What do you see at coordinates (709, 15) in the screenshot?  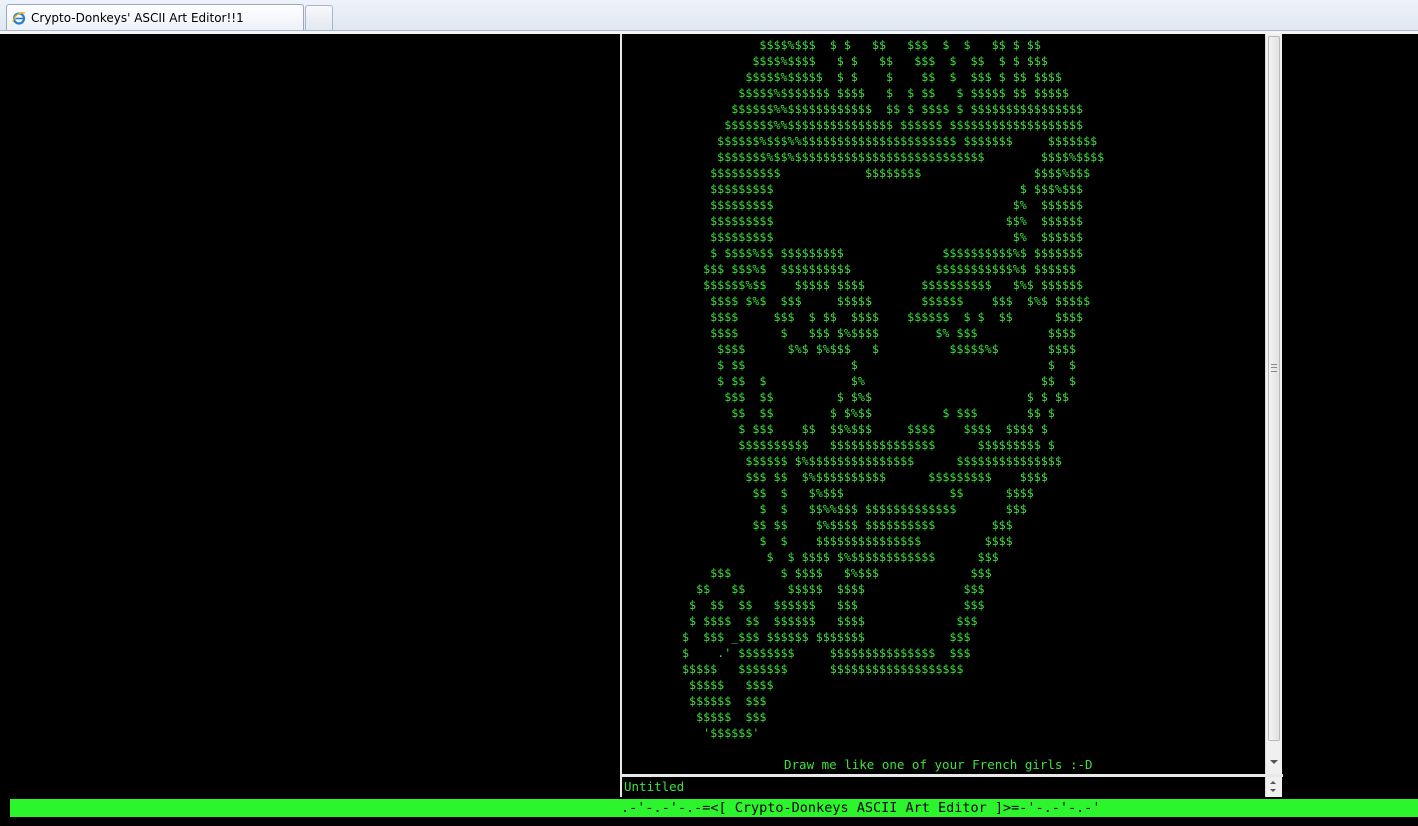 I see `browser-tab-bar: Crypto-Donkeys' ASCII Art Editor!!1` at bounding box center [709, 15].